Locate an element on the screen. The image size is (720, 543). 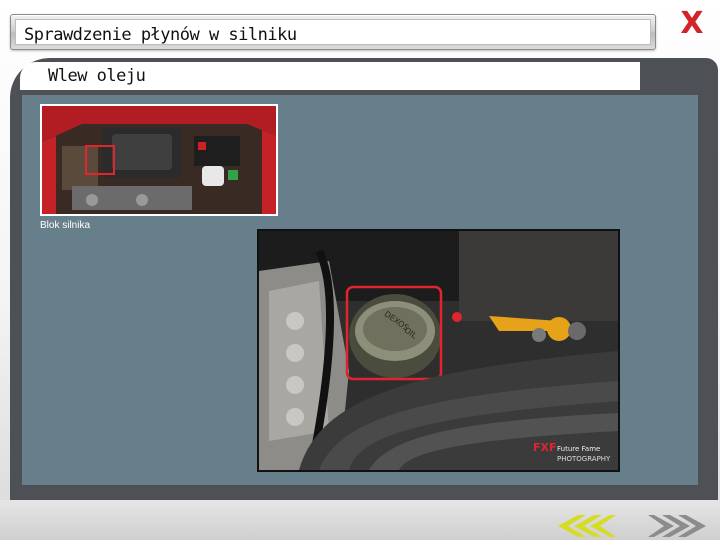
double-chevron-right-icon is located at coordinates (677, 526).